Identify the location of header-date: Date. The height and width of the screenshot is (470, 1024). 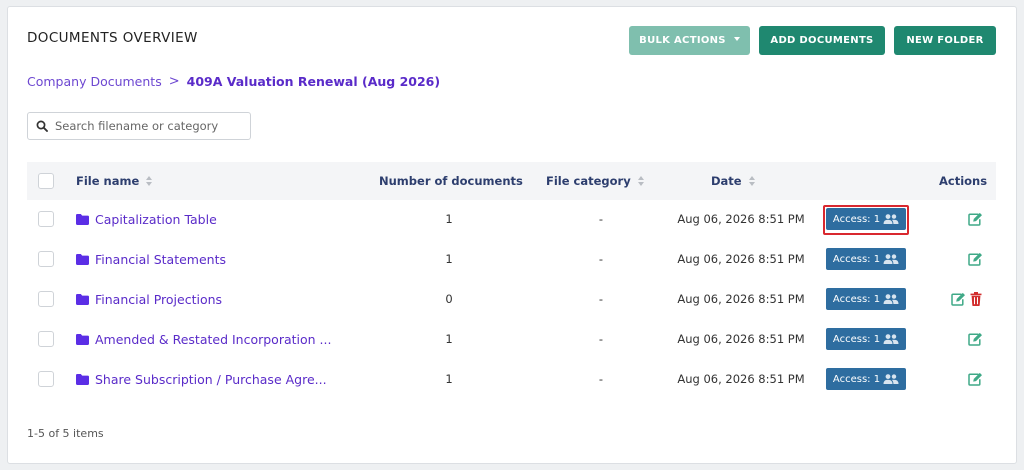
(733, 181).